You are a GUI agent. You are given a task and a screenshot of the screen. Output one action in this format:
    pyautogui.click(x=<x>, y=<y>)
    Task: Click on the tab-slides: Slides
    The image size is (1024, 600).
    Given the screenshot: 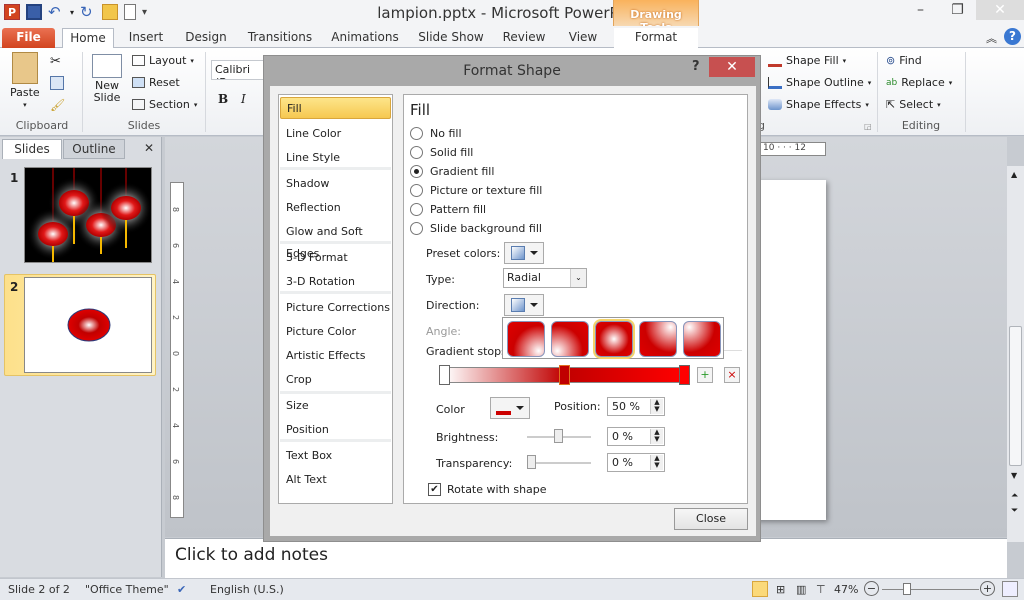 What is the action you would take?
    pyautogui.click(x=32, y=149)
    